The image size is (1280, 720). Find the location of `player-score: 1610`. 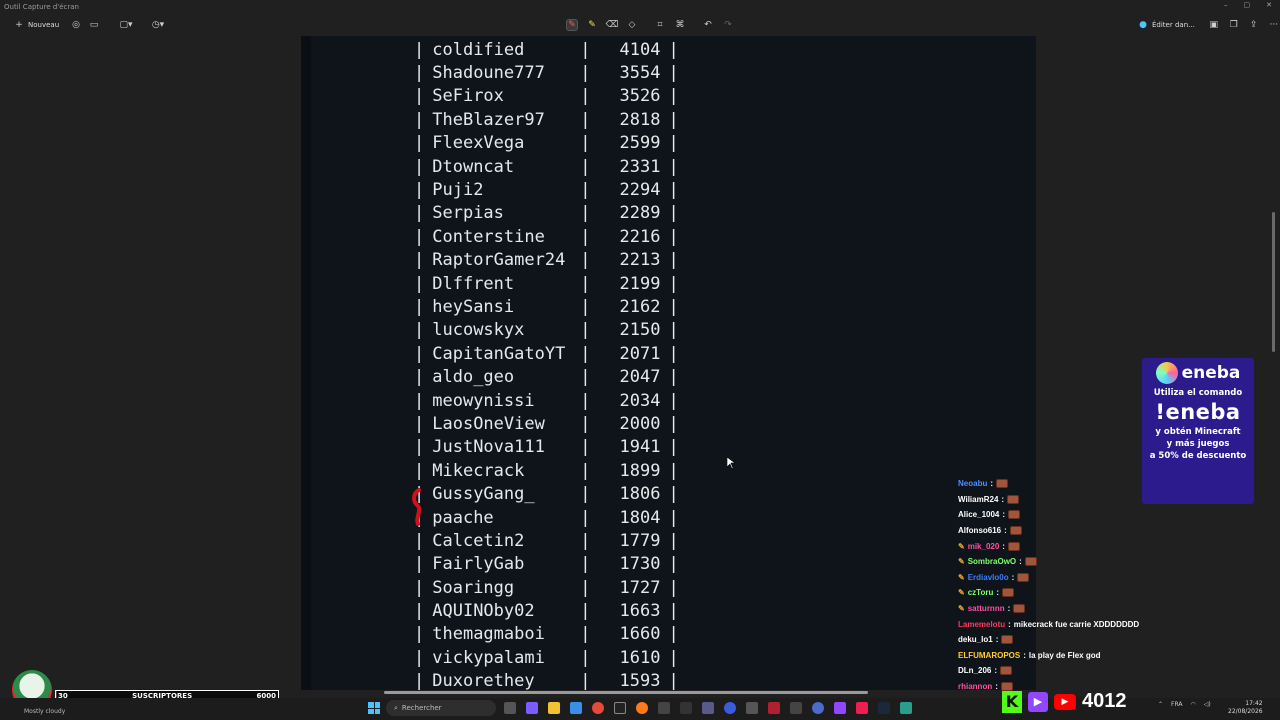

player-score: 1610 is located at coordinates (640, 657).